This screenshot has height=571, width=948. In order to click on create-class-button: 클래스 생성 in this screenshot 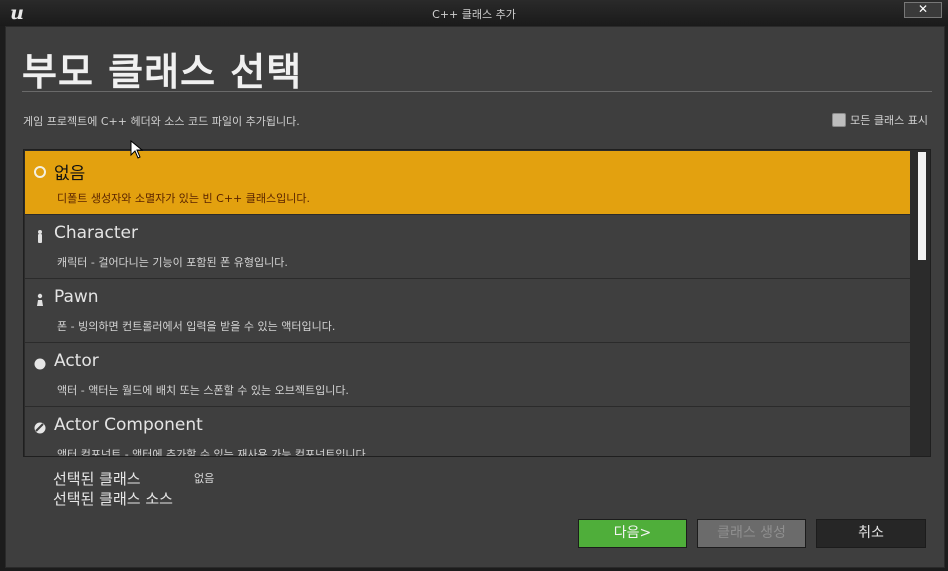, I will do `click(751, 533)`.